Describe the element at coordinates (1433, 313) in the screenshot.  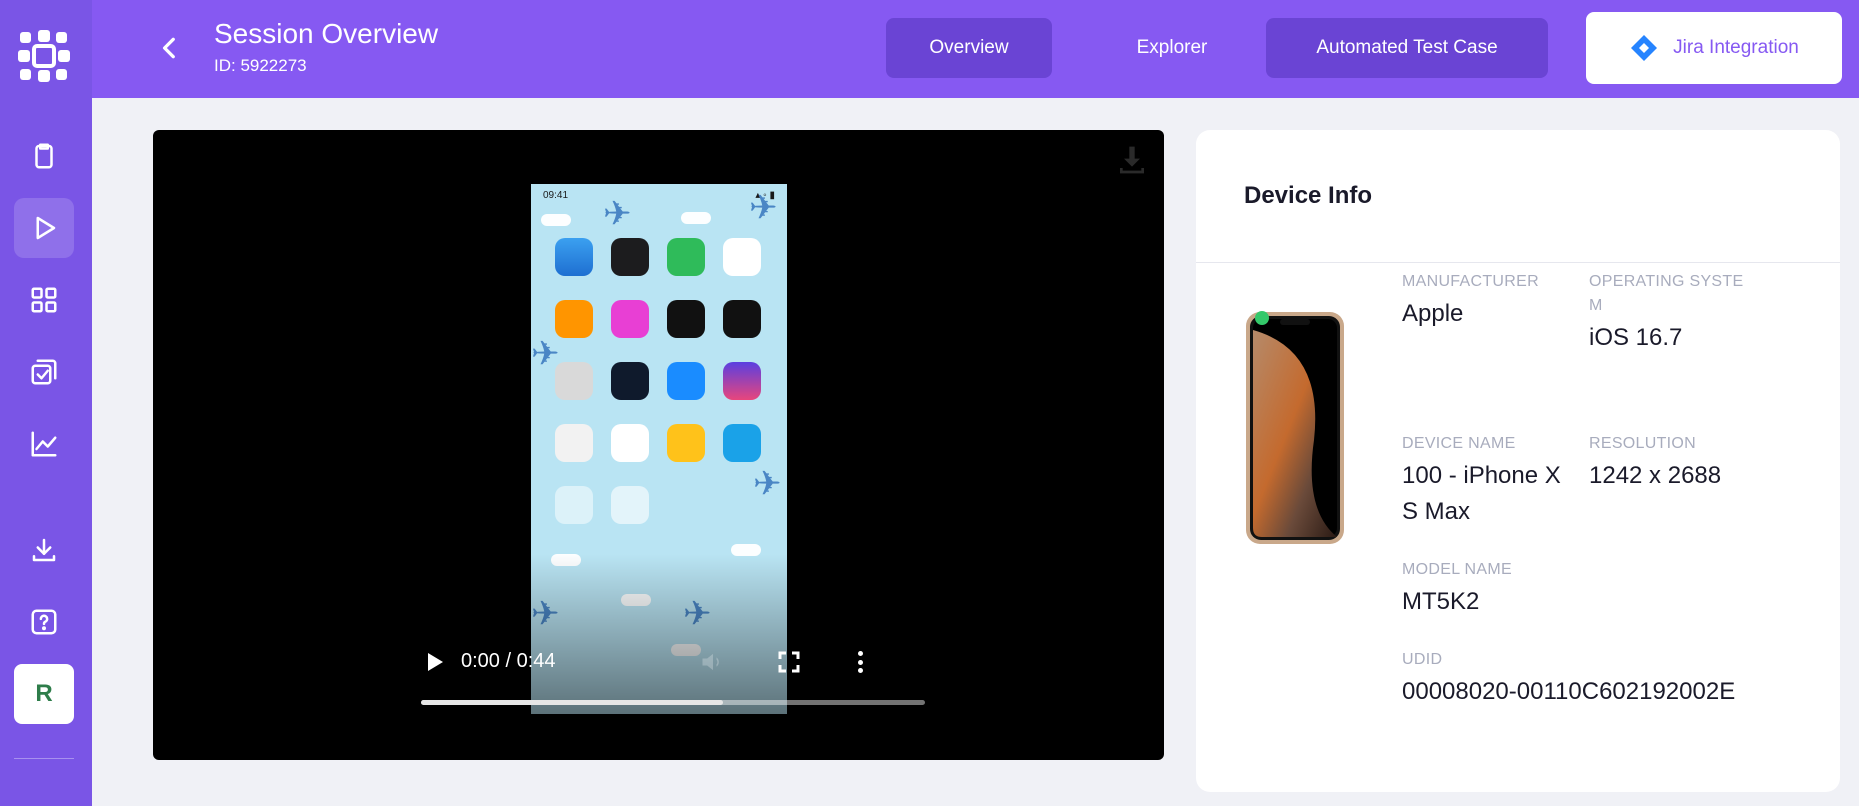
I see `manufacturer-value: Apple` at that location.